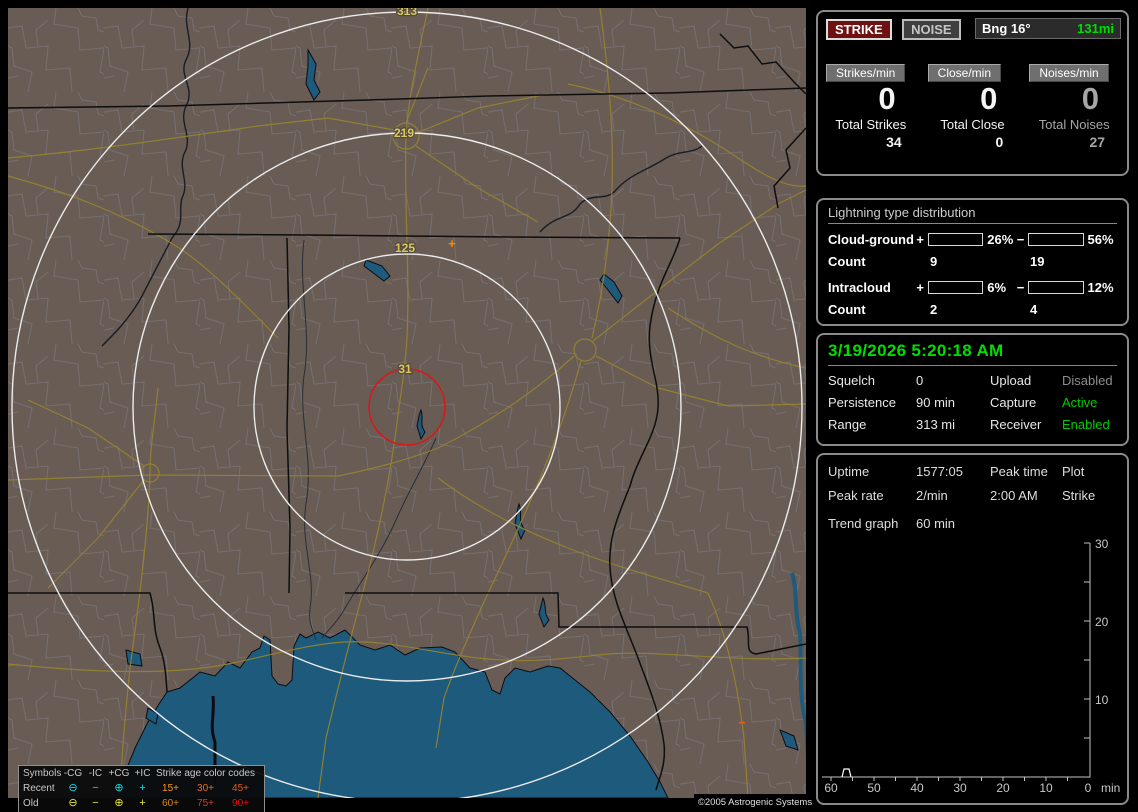  Describe the element at coordinates (742, 722) in the screenshot. I see `strike-symbol-minus: −` at that location.